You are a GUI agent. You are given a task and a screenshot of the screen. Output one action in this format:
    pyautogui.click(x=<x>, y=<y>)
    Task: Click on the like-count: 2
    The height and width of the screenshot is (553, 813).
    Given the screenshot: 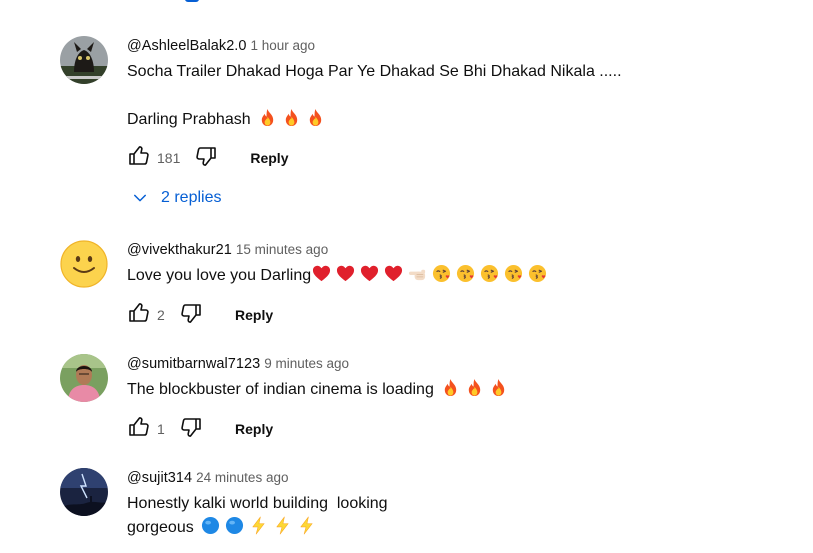 What is the action you would take?
    pyautogui.click(x=161, y=315)
    